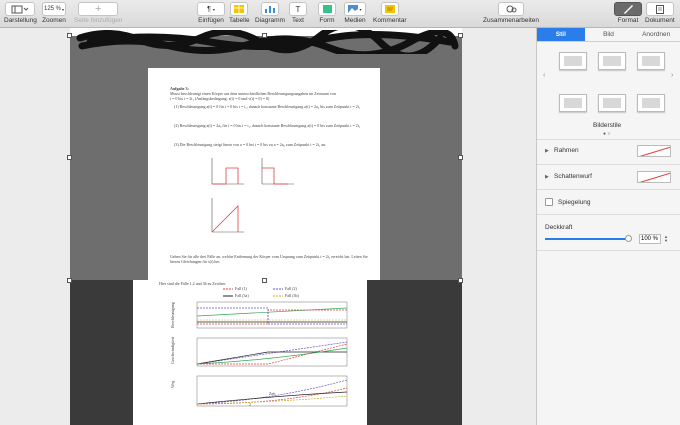 This screenshot has height=425, width=680. I want to click on sidebar-tabs: Stil Bild Anordnen, so click(608, 35).